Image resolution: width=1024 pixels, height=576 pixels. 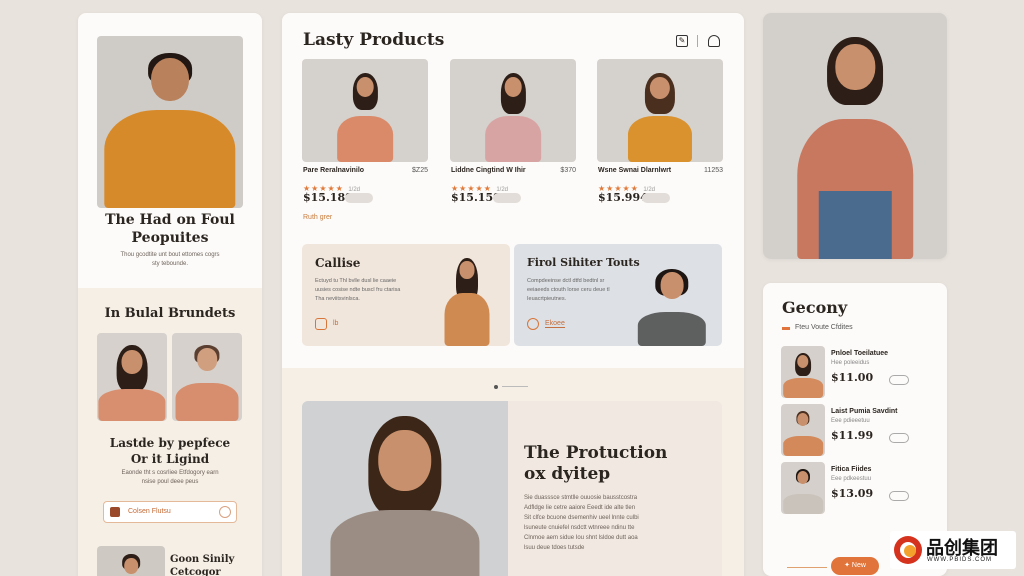 What do you see at coordinates (405, 492) in the screenshot?
I see `feature-person` at bounding box center [405, 492].